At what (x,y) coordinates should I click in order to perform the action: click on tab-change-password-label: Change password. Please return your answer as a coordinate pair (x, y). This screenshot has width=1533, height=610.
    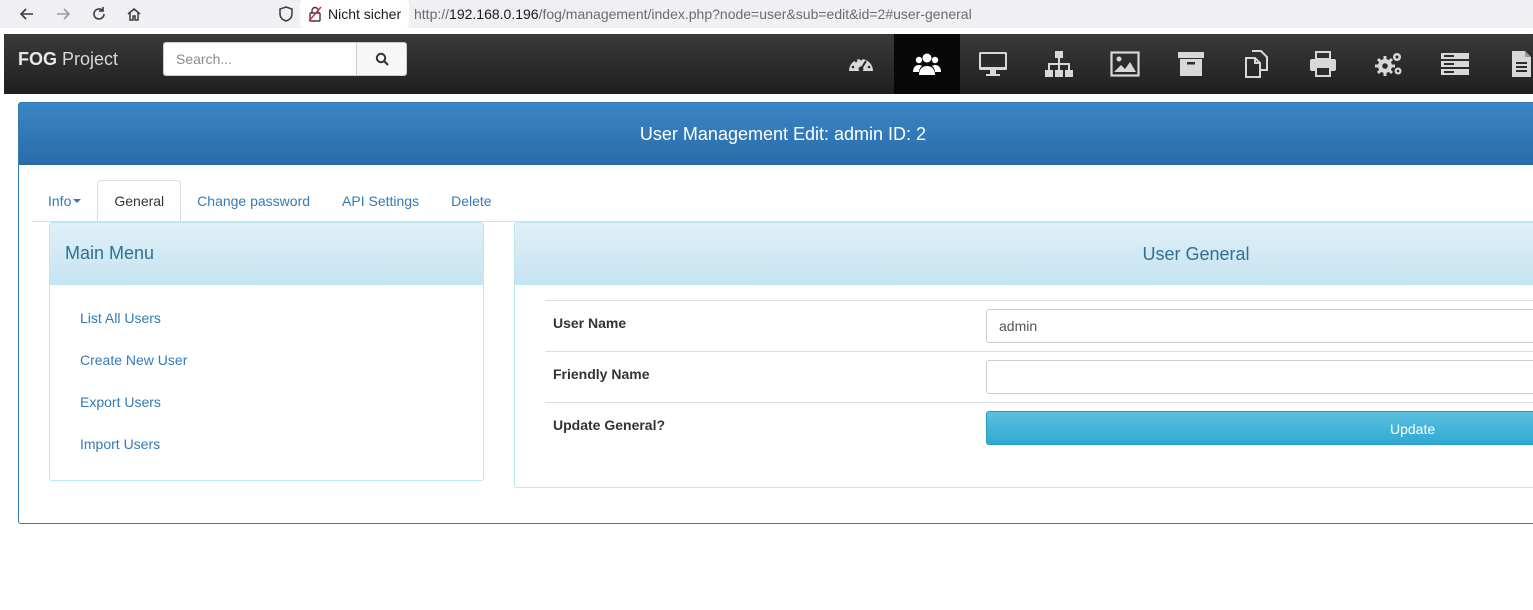
    Looking at the image, I should click on (254, 201).